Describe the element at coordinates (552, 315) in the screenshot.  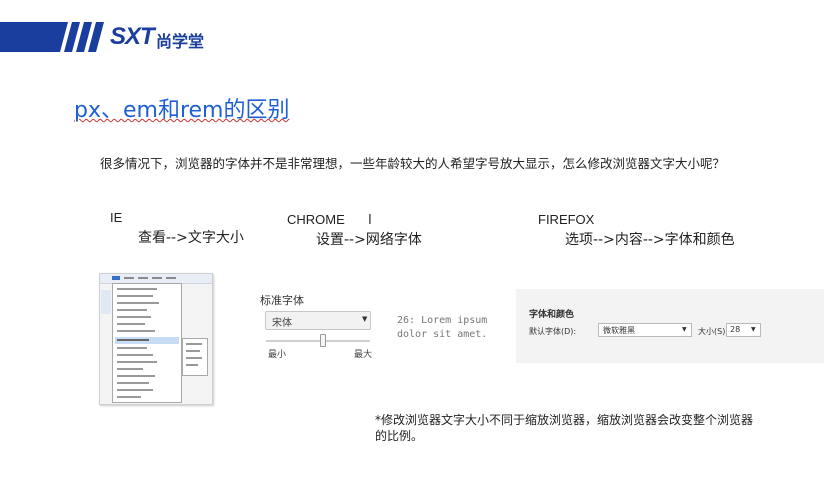
I see `firefox-font-heading: 字体和颜色` at that location.